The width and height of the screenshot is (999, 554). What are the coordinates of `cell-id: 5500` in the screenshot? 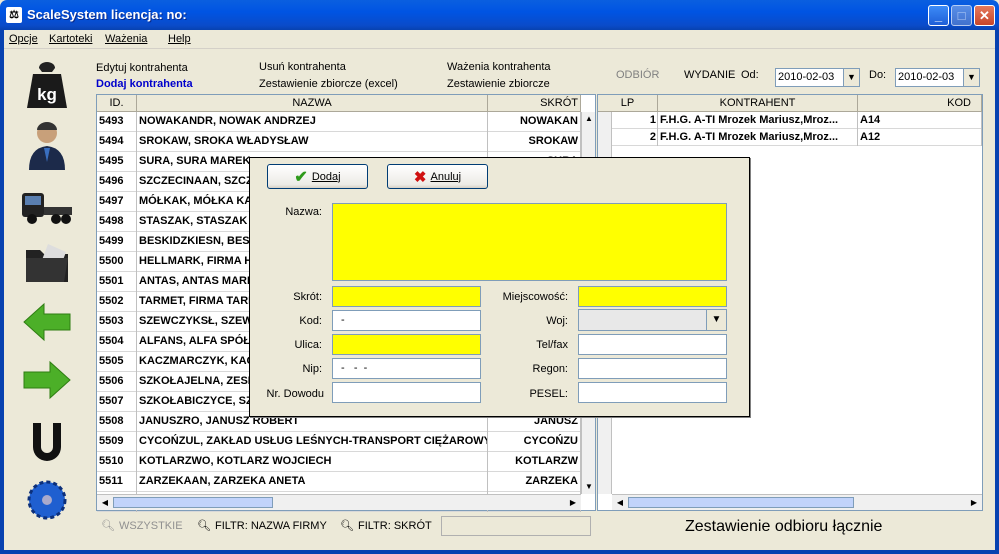 It's located at (117, 262).